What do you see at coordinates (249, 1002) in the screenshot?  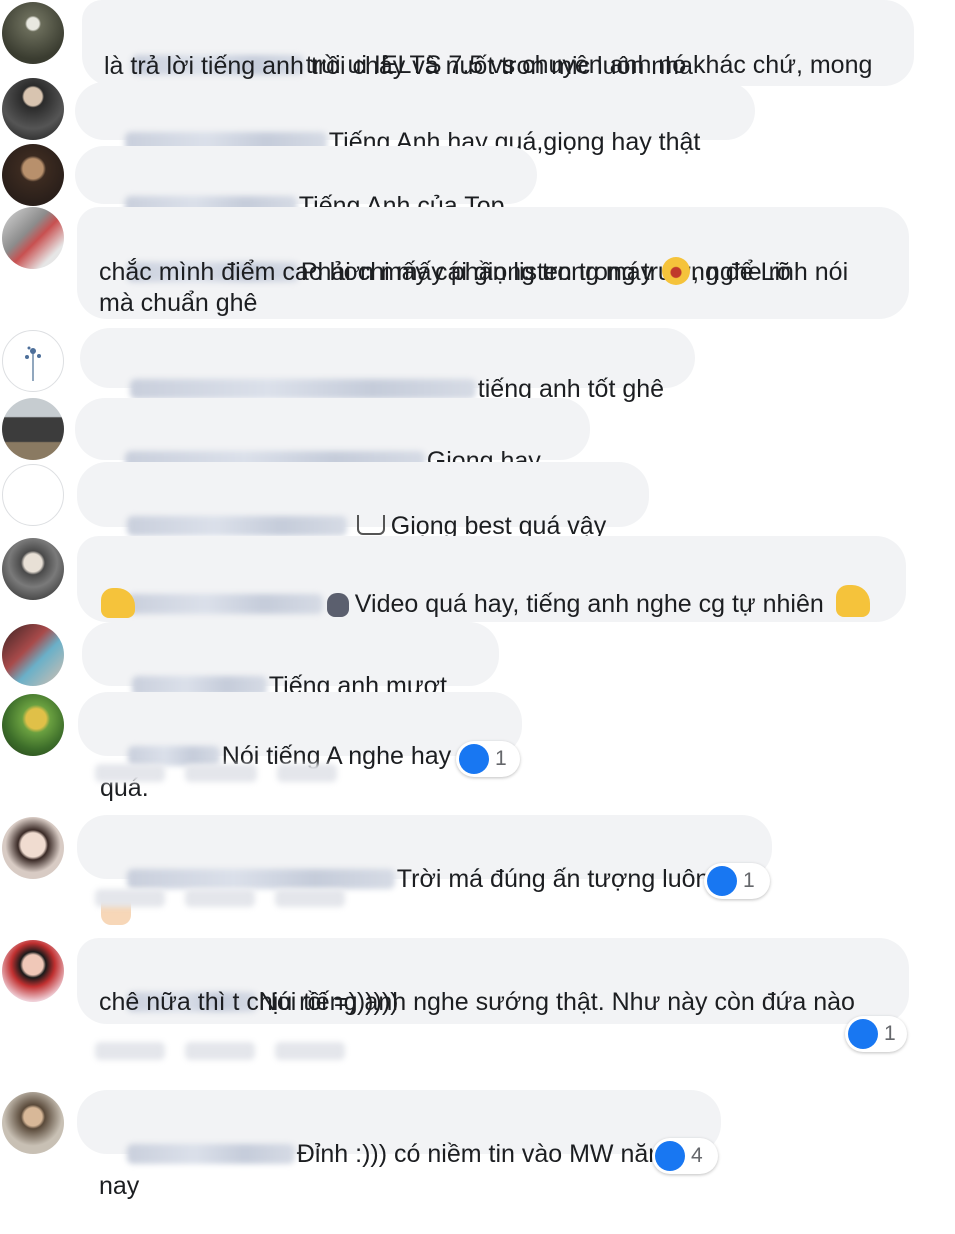 I see `comment-text: chê nữa thì t chịu rồi =))))))` at bounding box center [249, 1002].